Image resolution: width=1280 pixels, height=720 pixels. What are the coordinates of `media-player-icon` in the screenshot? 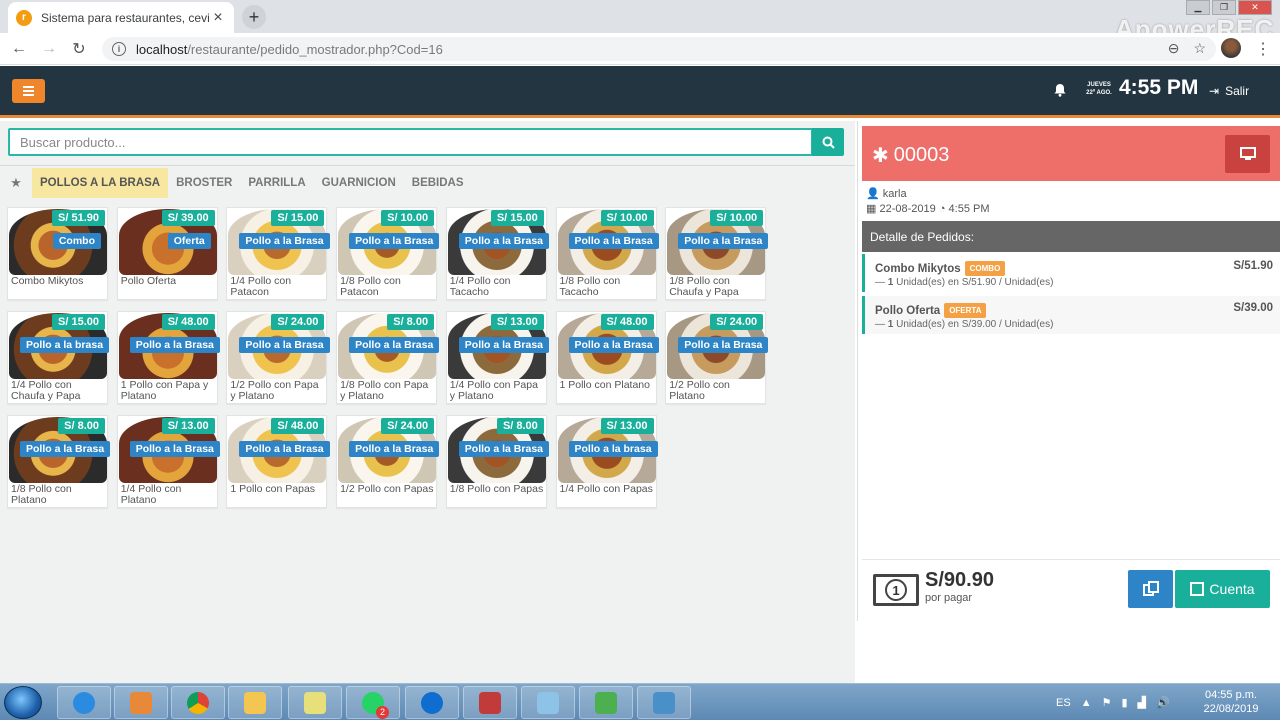 It's located at (141, 702).